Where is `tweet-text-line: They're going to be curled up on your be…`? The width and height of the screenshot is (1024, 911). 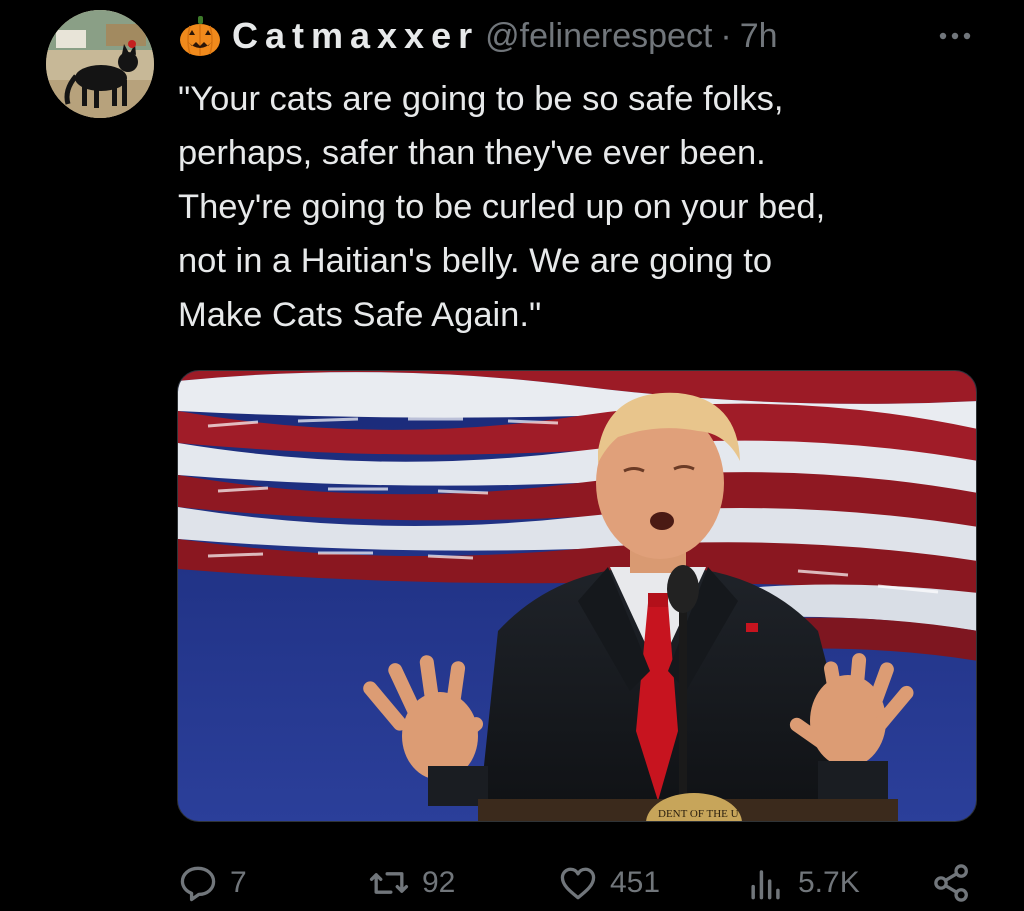
tweet-text-line: They're going to be curled up on your be… is located at coordinates (502, 207).